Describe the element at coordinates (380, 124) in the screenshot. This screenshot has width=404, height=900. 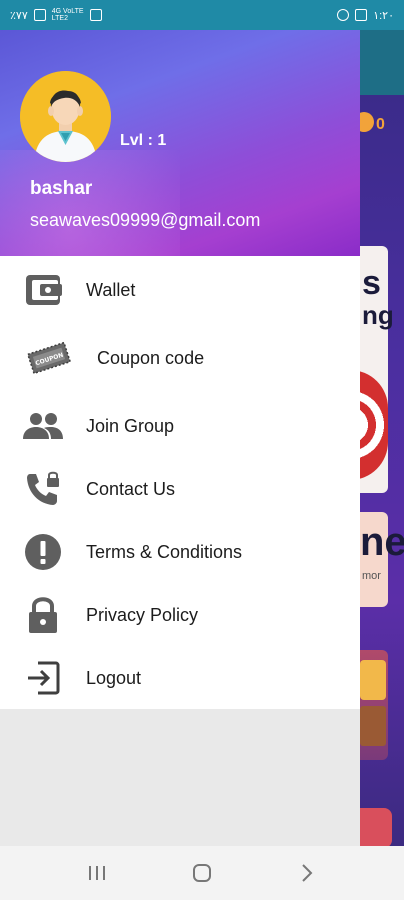
I see `coin-count: 0` at that location.